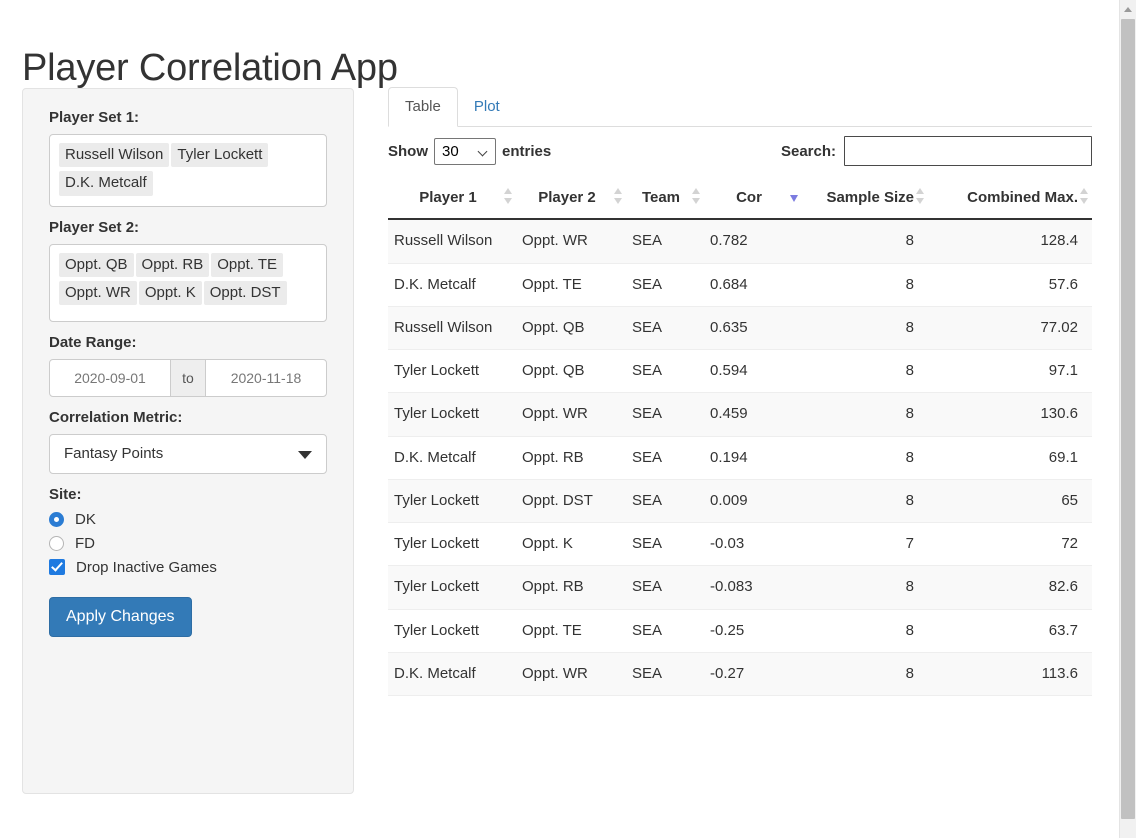 The height and width of the screenshot is (838, 1136). I want to click on column-header-team: Team, so click(665, 199).